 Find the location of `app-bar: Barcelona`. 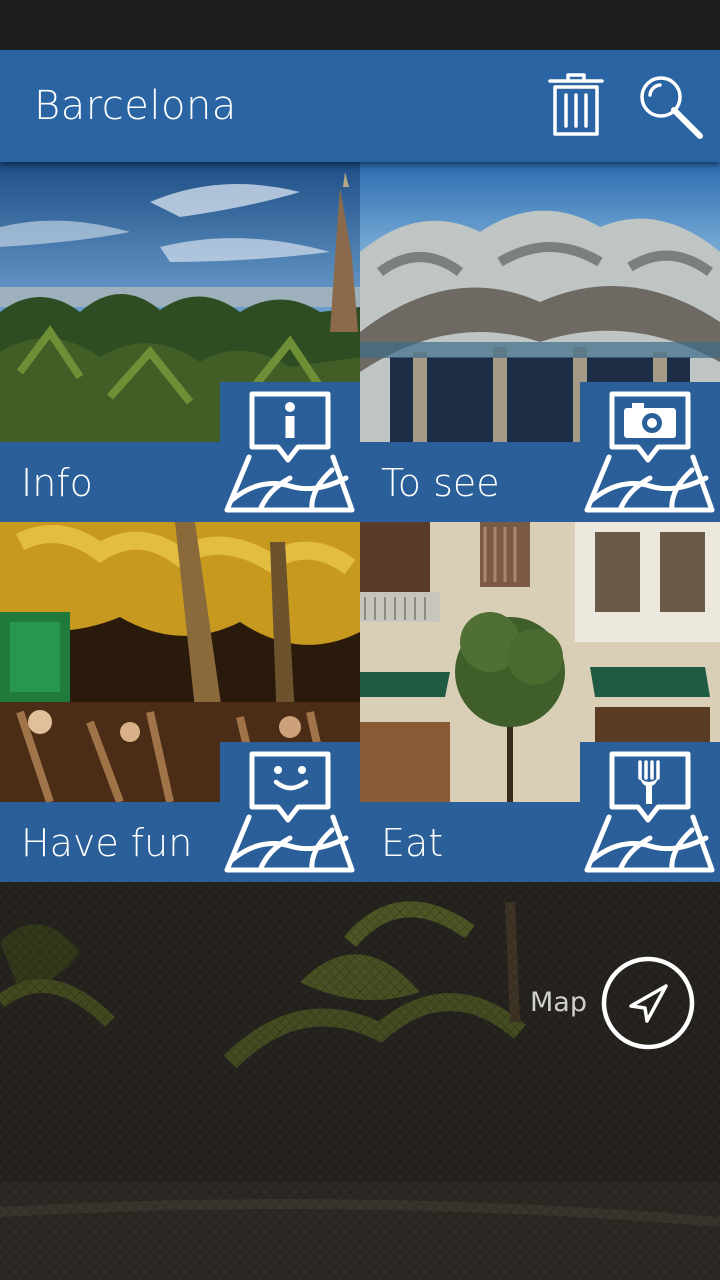

app-bar: Barcelona is located at coordinates (360, 106).